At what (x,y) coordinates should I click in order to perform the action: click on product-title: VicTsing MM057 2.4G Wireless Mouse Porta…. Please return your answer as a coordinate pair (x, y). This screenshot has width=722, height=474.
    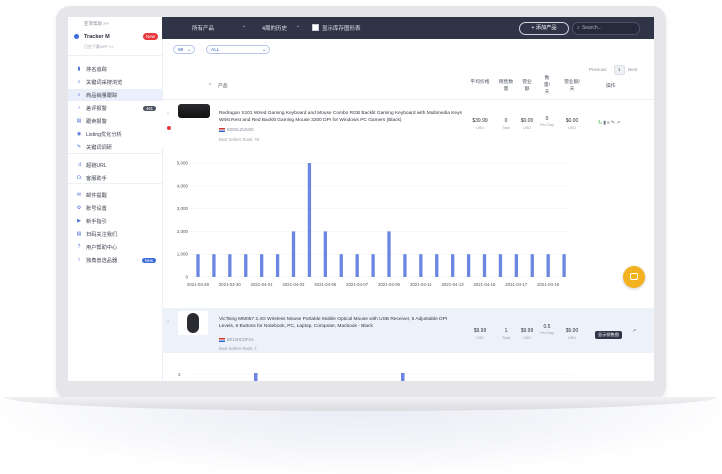
    Looking at the image, I should click on (341, 323).